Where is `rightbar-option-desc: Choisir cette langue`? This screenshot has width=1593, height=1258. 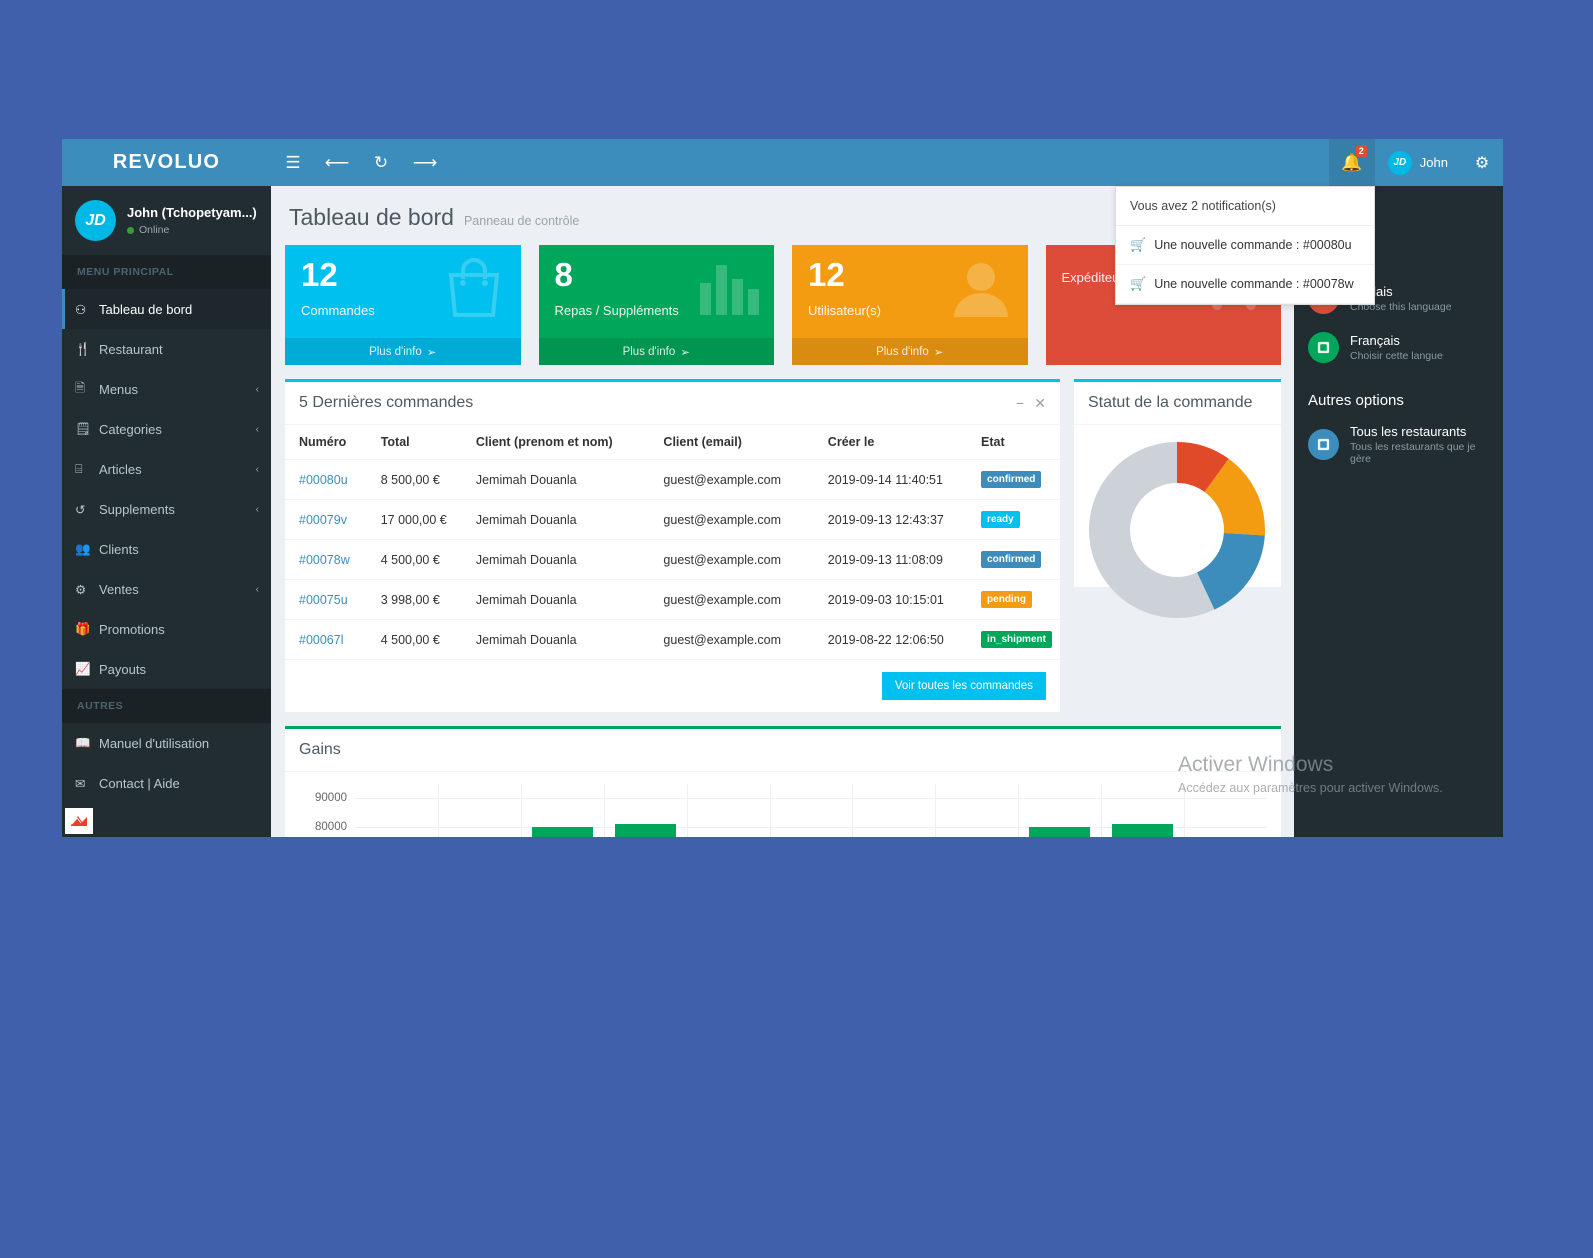 rightbar-option-desc: Choisir cette langue is located at coordinates (1396, 356).